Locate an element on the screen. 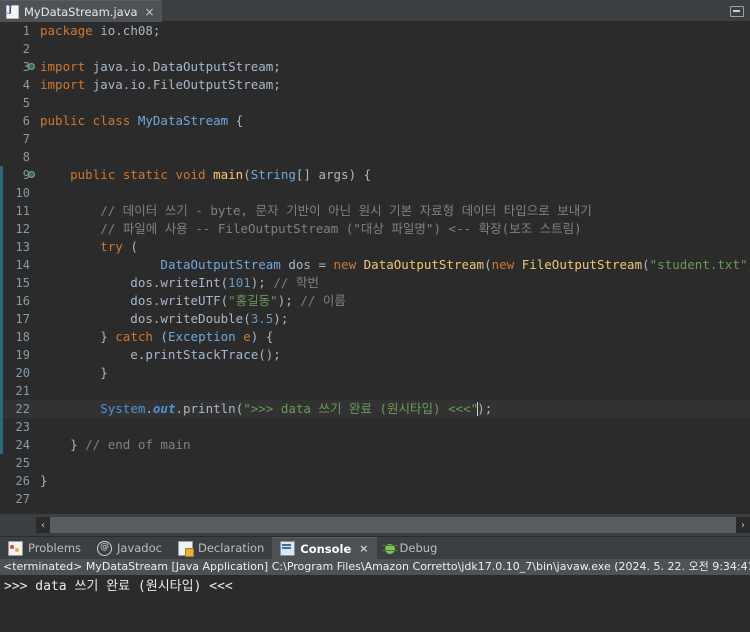  code-line: 4 import java.io.FileOutputStream; is located at coordinates (375, 85).